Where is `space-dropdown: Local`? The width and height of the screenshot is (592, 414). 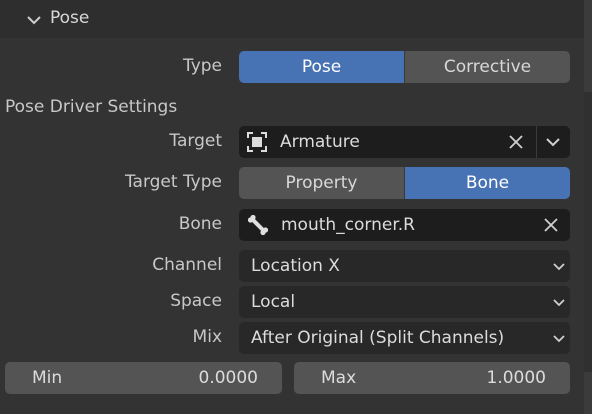
space-dropdown: Local is located at coordinates (404, 302).